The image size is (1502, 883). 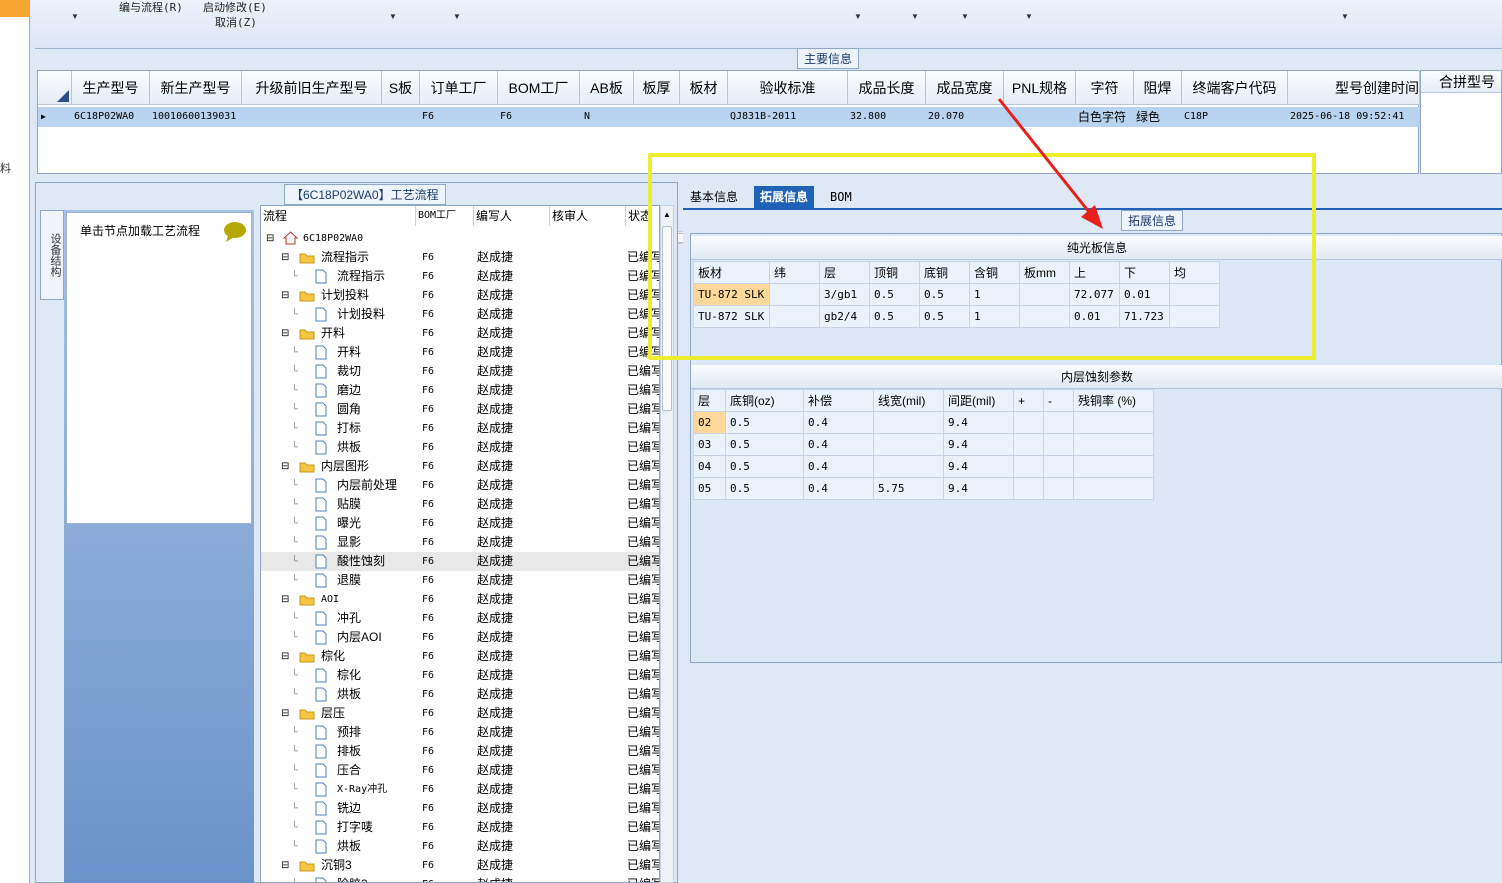 What do you see at coordinates (460, 637) in the screenshot?
I see `tree-row: └ 内层AOI F6 赵成捷 已编写` at bounding box center [460, 637].